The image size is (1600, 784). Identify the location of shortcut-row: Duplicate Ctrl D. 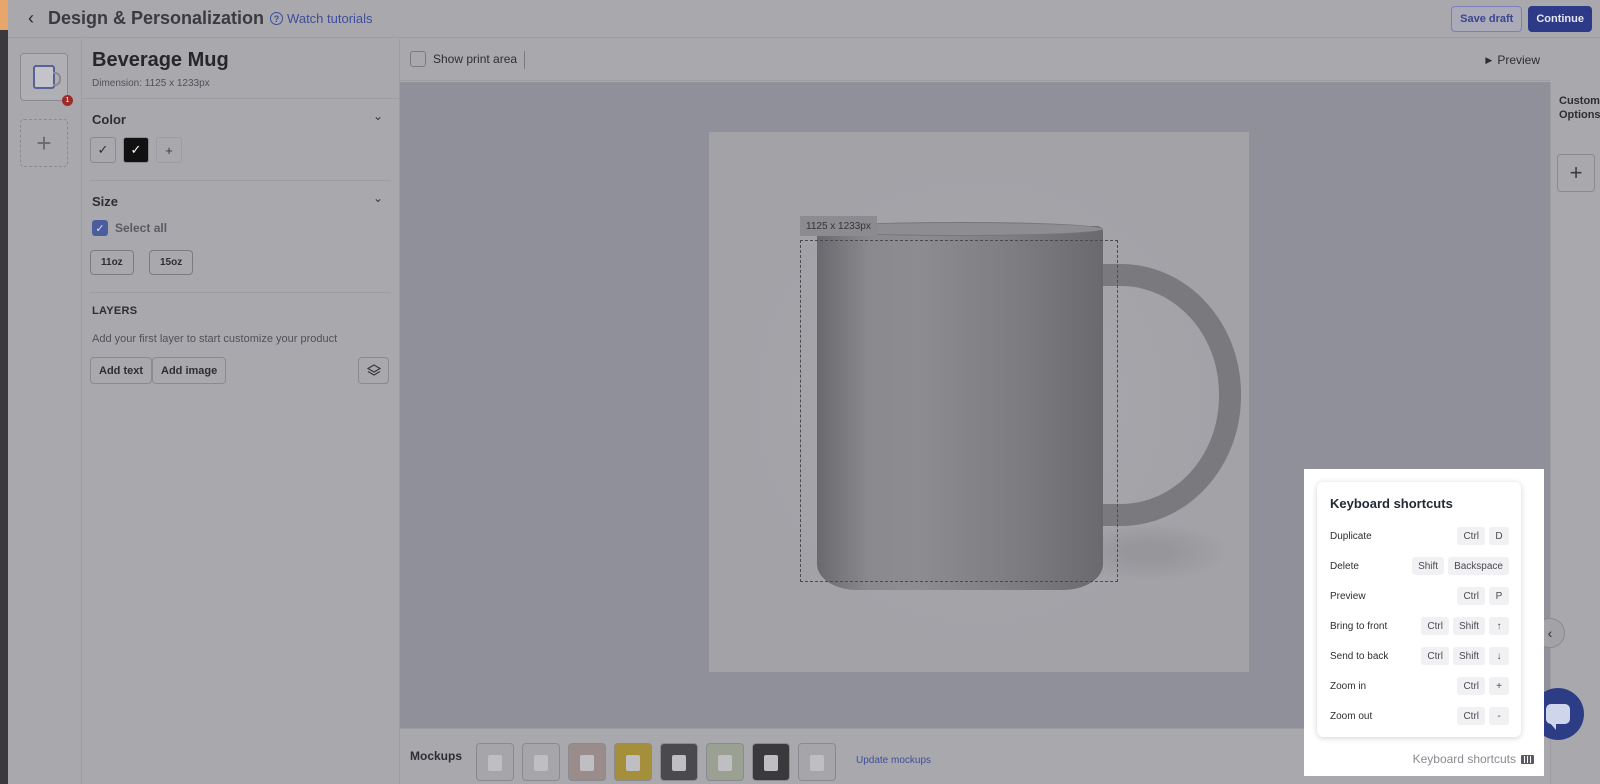
(1419, 536).